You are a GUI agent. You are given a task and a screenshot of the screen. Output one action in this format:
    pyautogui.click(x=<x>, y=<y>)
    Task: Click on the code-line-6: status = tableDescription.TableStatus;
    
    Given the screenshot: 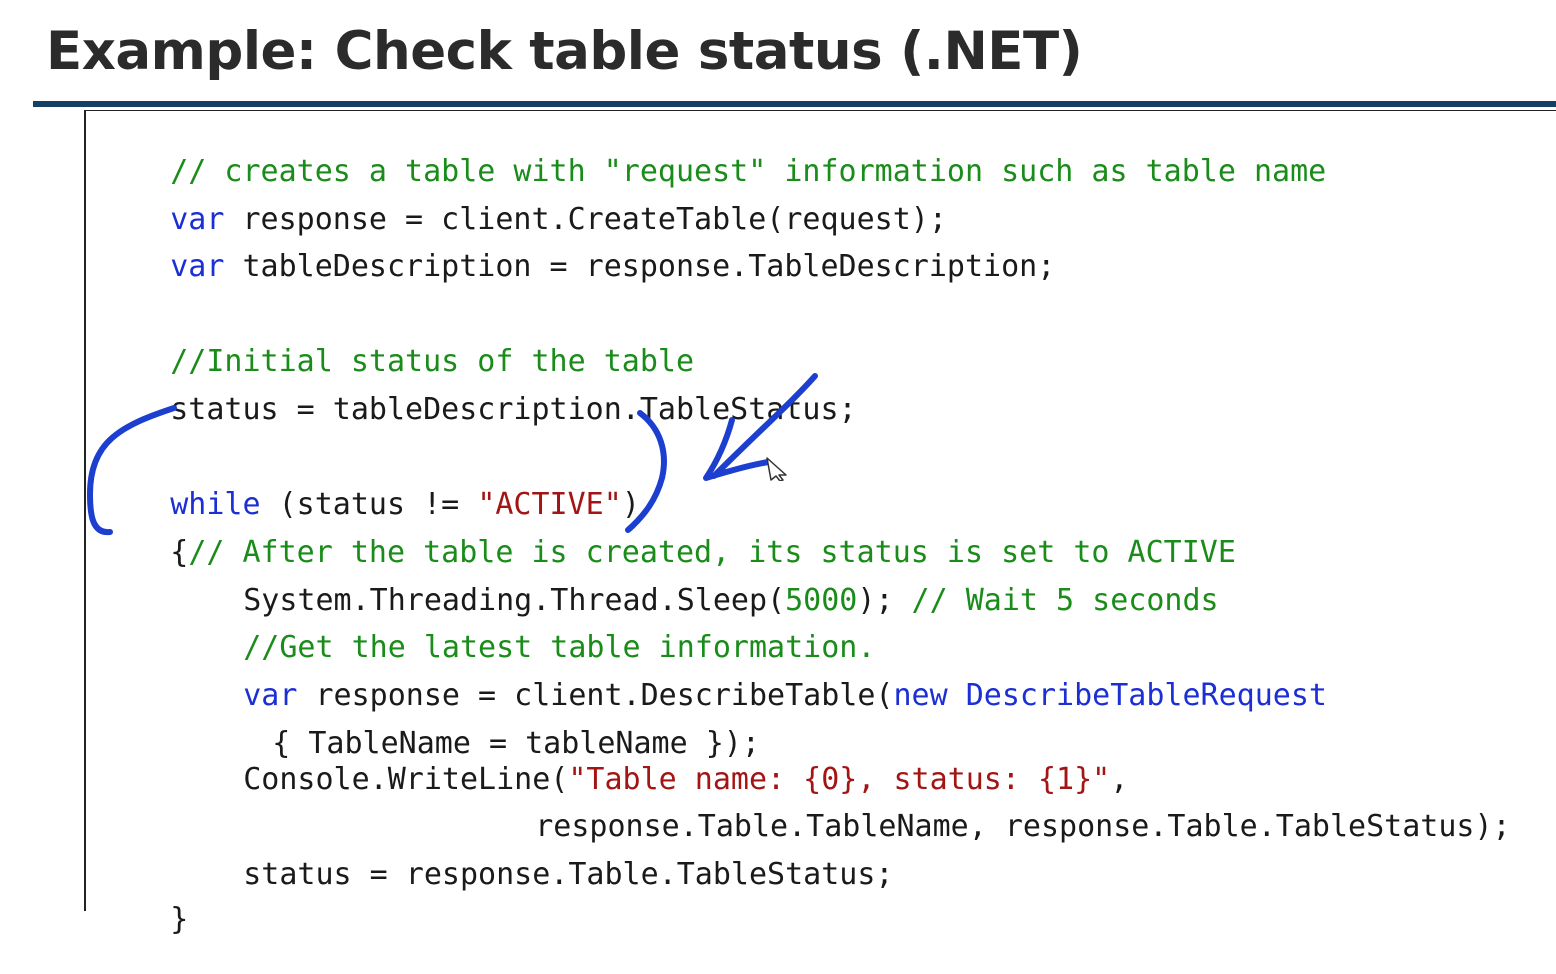 What is the action you would take?
    pyautogui.click(x=477, y=410)
    